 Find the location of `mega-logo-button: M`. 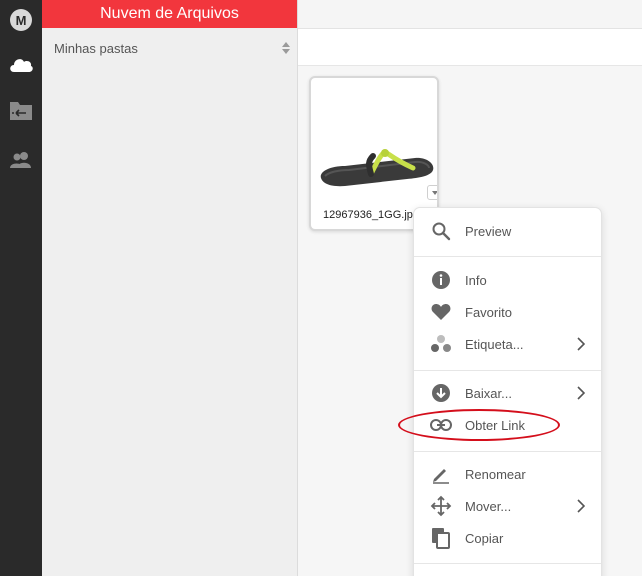

mega-logo-button: M is located at coordinates (21, 20).